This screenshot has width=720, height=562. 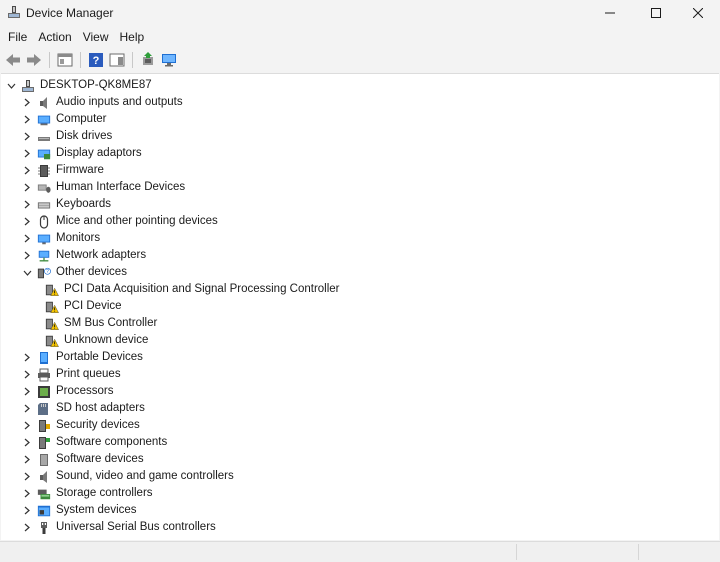 I want to click on usb-icon, so click(x=44, y=528).